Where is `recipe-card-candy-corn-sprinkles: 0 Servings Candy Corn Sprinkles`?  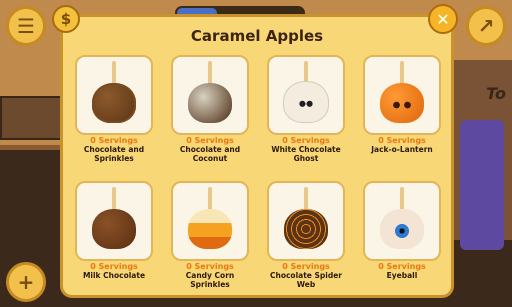
recipe-card-candy-corn-sprinkles: 0 Servings Candy Corn Sprinkles is located at coordinates (210, 233).